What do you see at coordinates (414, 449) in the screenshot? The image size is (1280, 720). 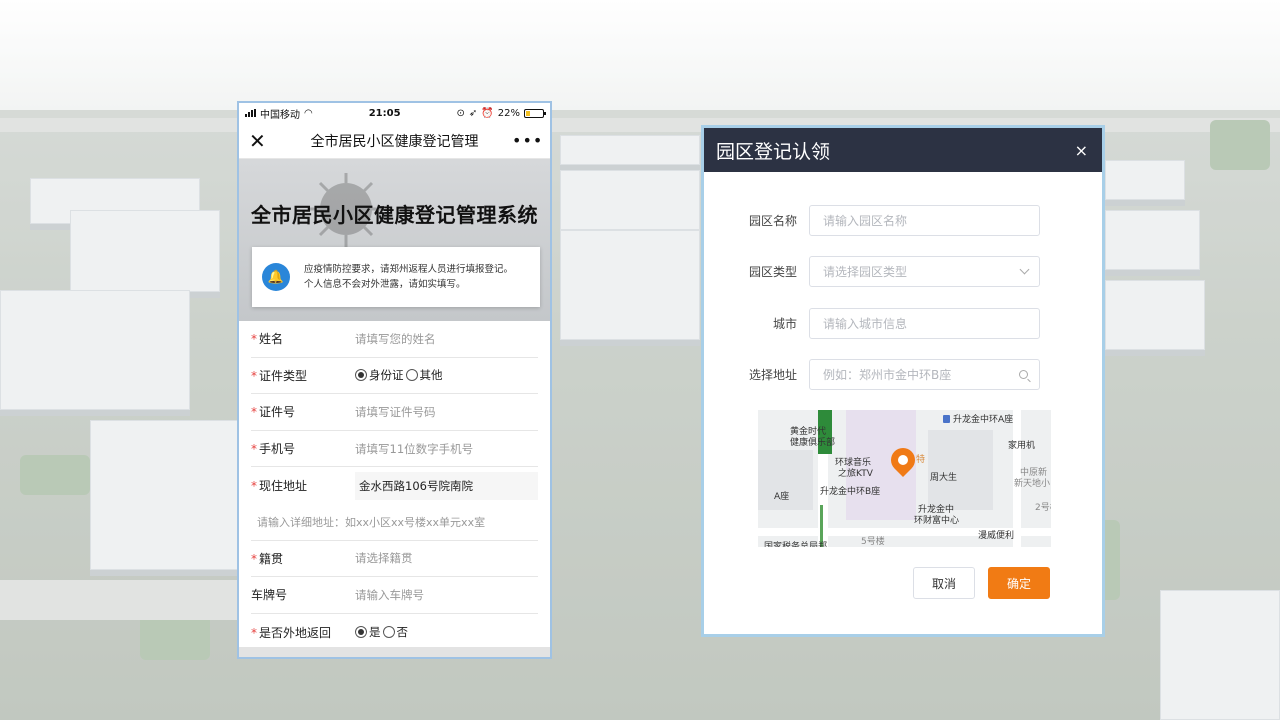 I see `mobile-input: 请填写11位数字手机号` at bounding box center [414, 449].